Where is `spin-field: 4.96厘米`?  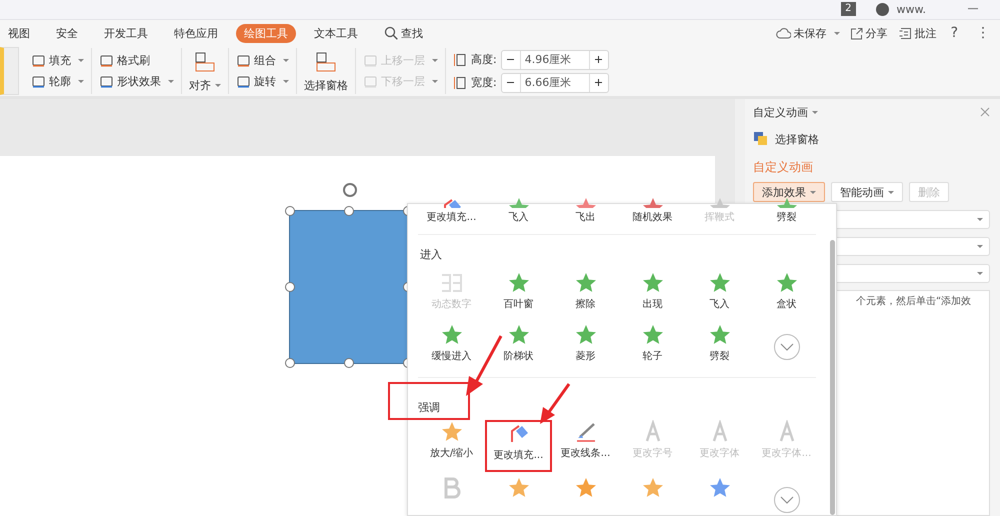 spin-field: 4.96厘米 is located at coordinates (554, 60).